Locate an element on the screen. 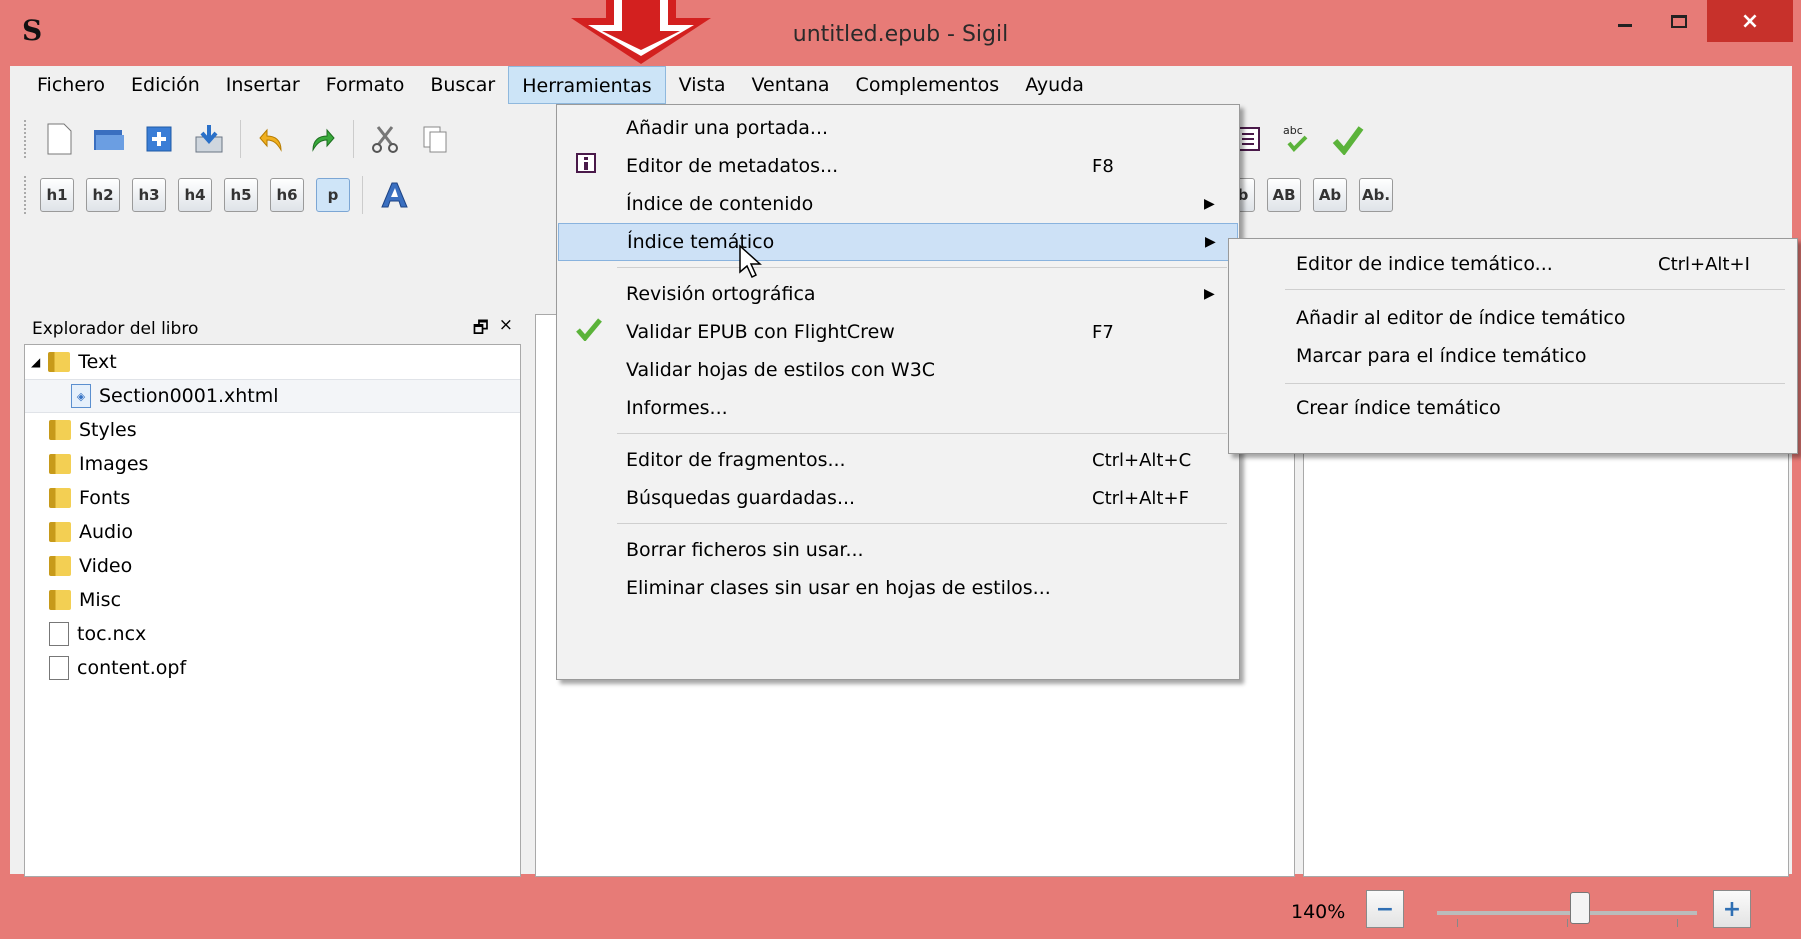 This screenshot has height=939, width=1801. menu-formato: Formato is located at coordinates (365, 85).